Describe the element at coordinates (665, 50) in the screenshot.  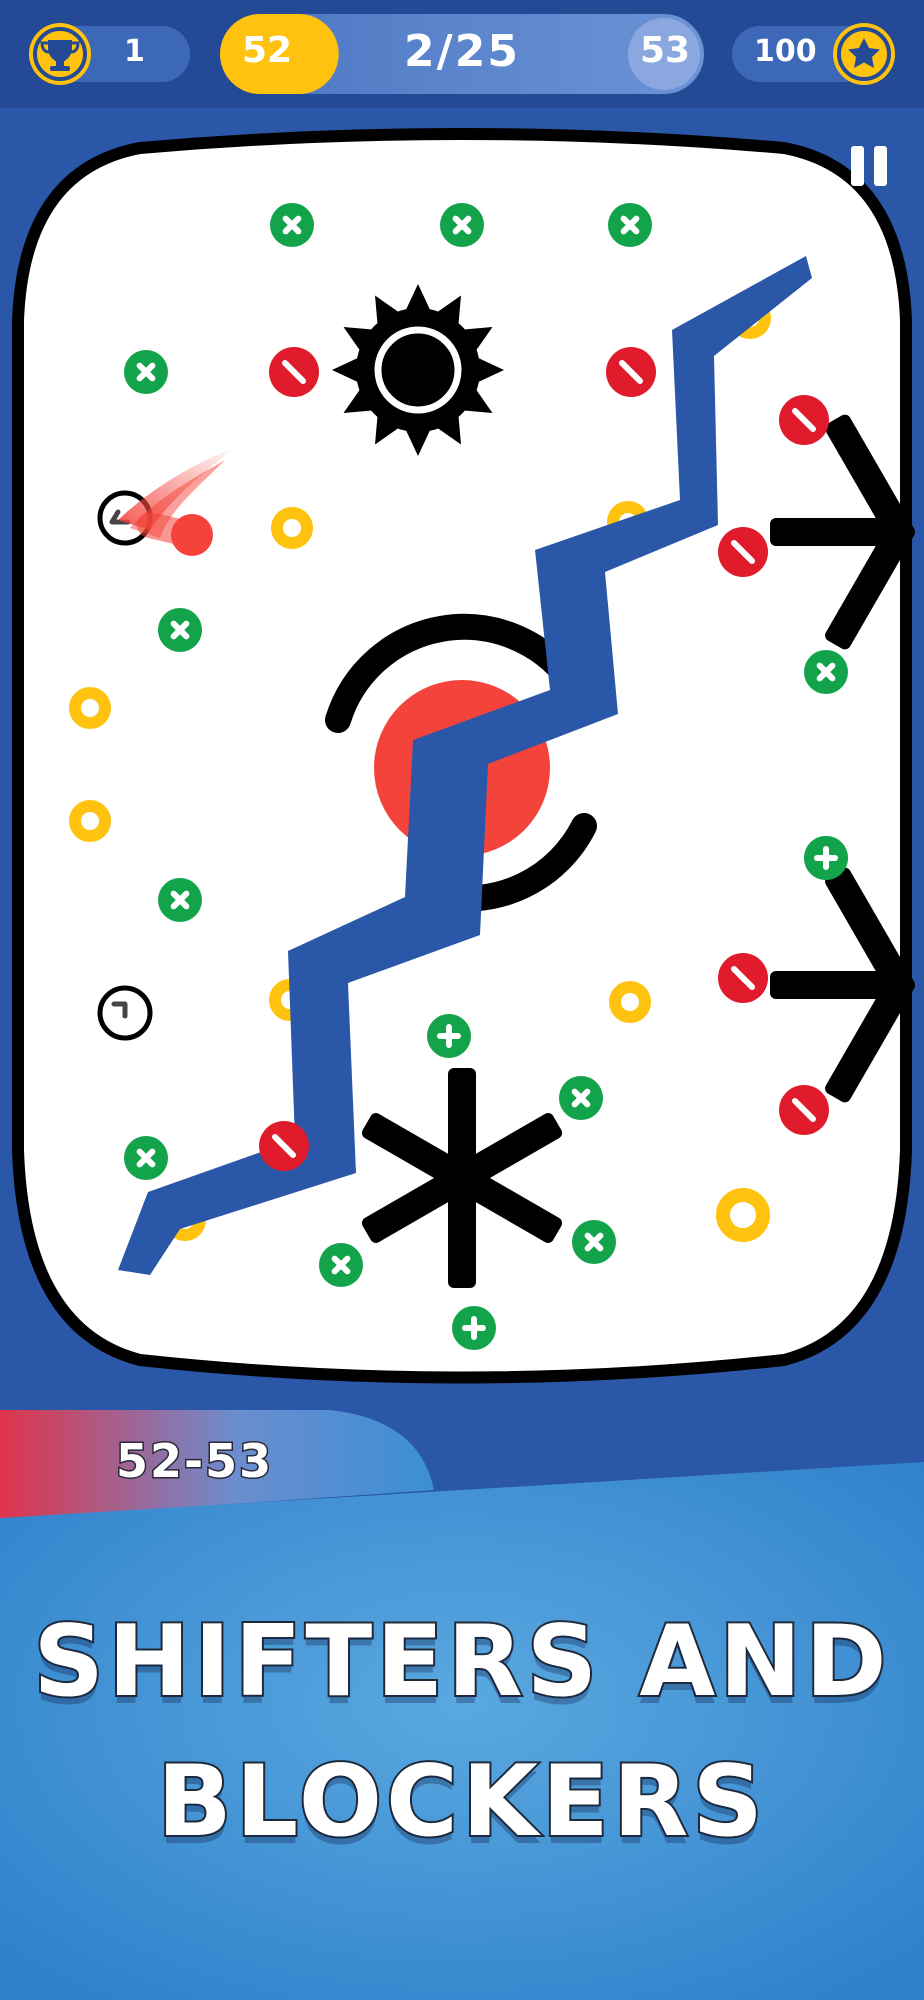
I see `next-level-number: 53` at that location.